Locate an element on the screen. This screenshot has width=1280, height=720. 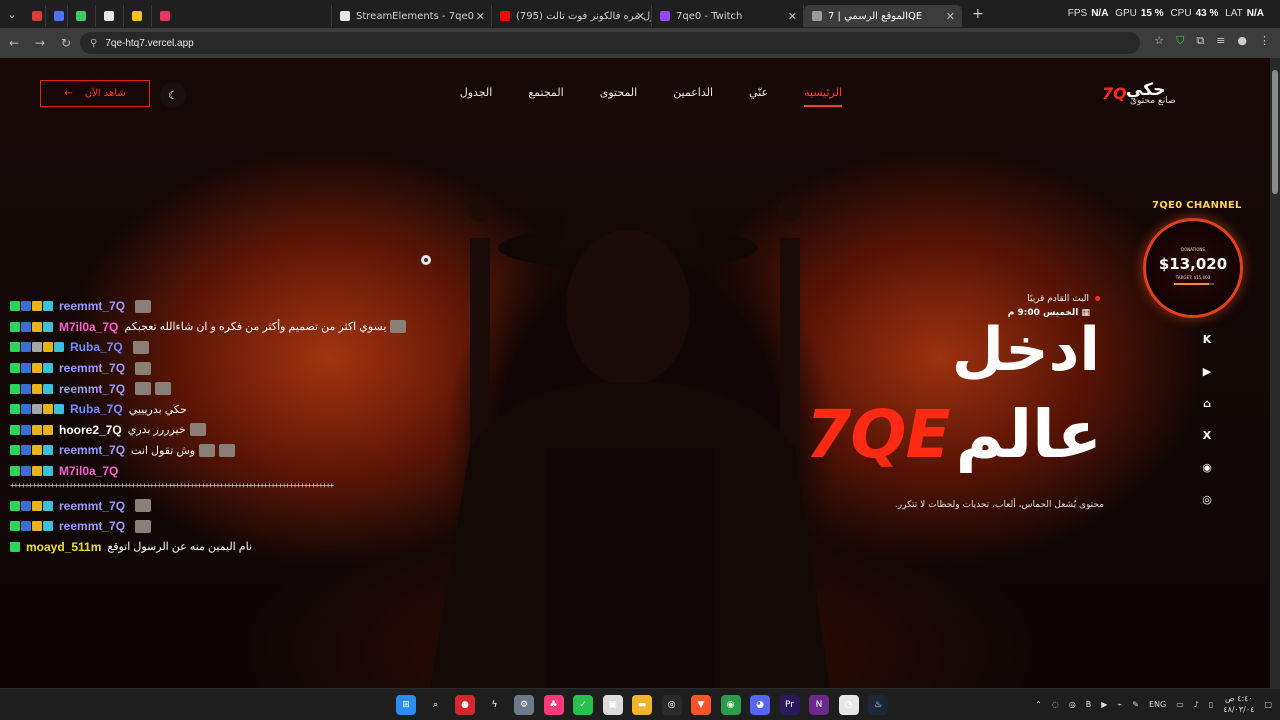
x-icon: X is located at coordinates (1207, 435).